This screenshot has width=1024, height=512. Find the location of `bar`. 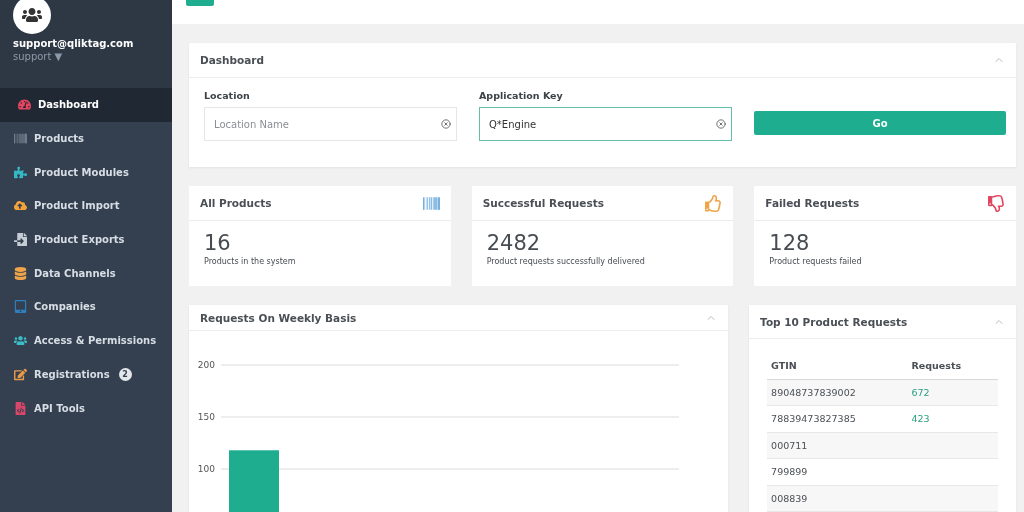

bar is located at coordinates (254, 481).